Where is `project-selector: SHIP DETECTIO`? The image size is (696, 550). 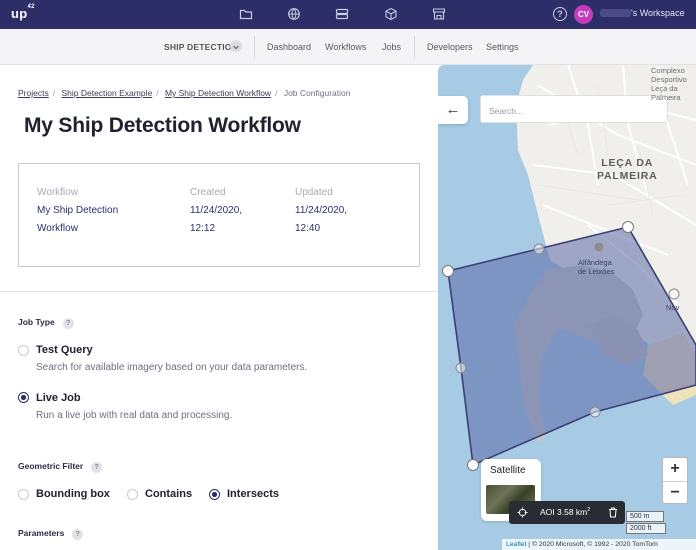
project-selector: SHIP DETECTIO is located at coordinates (198, 47).